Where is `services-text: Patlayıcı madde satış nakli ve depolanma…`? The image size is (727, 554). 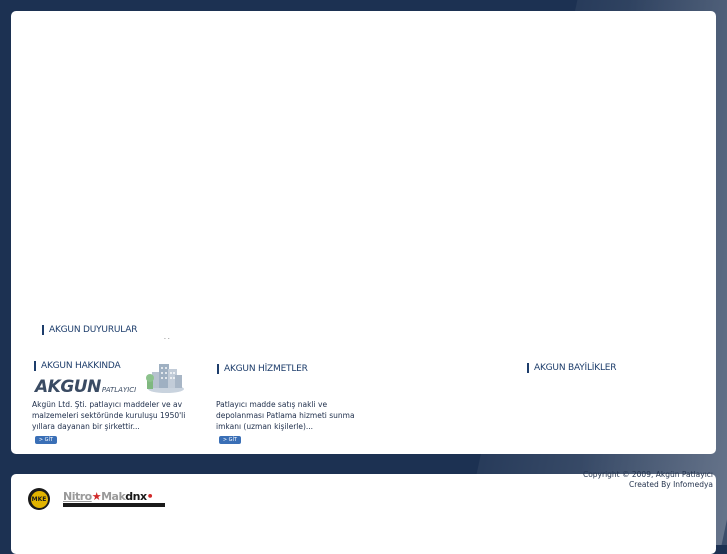 services-text: Patlayıcı madde satış nakli ve depolanma… is located at coordinates (285, 415).